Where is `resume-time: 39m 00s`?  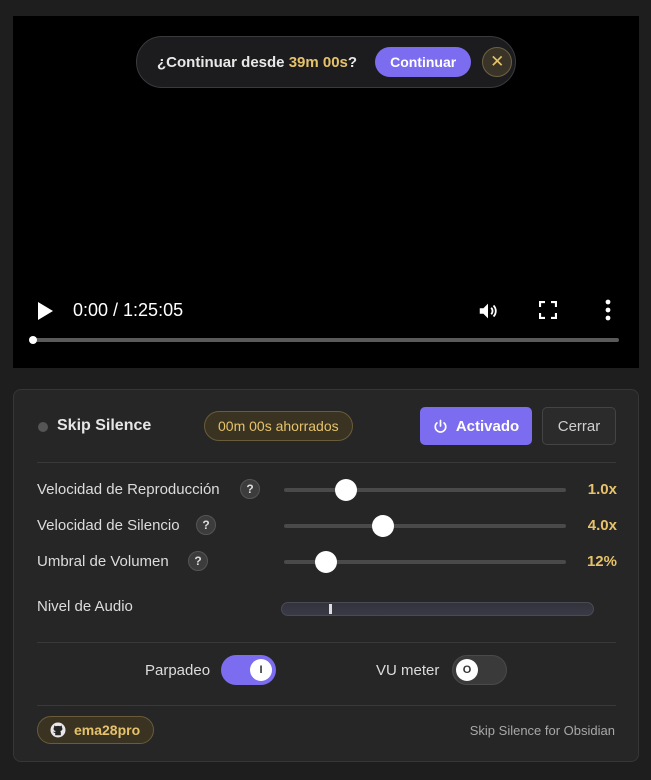 resume-time: 39m 00s is located at coordinates (318, 62).